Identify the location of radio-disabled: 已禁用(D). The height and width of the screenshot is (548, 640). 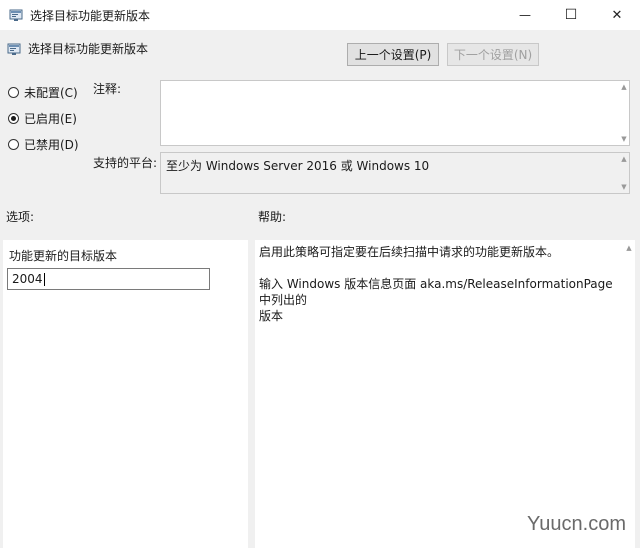
(43, 144).